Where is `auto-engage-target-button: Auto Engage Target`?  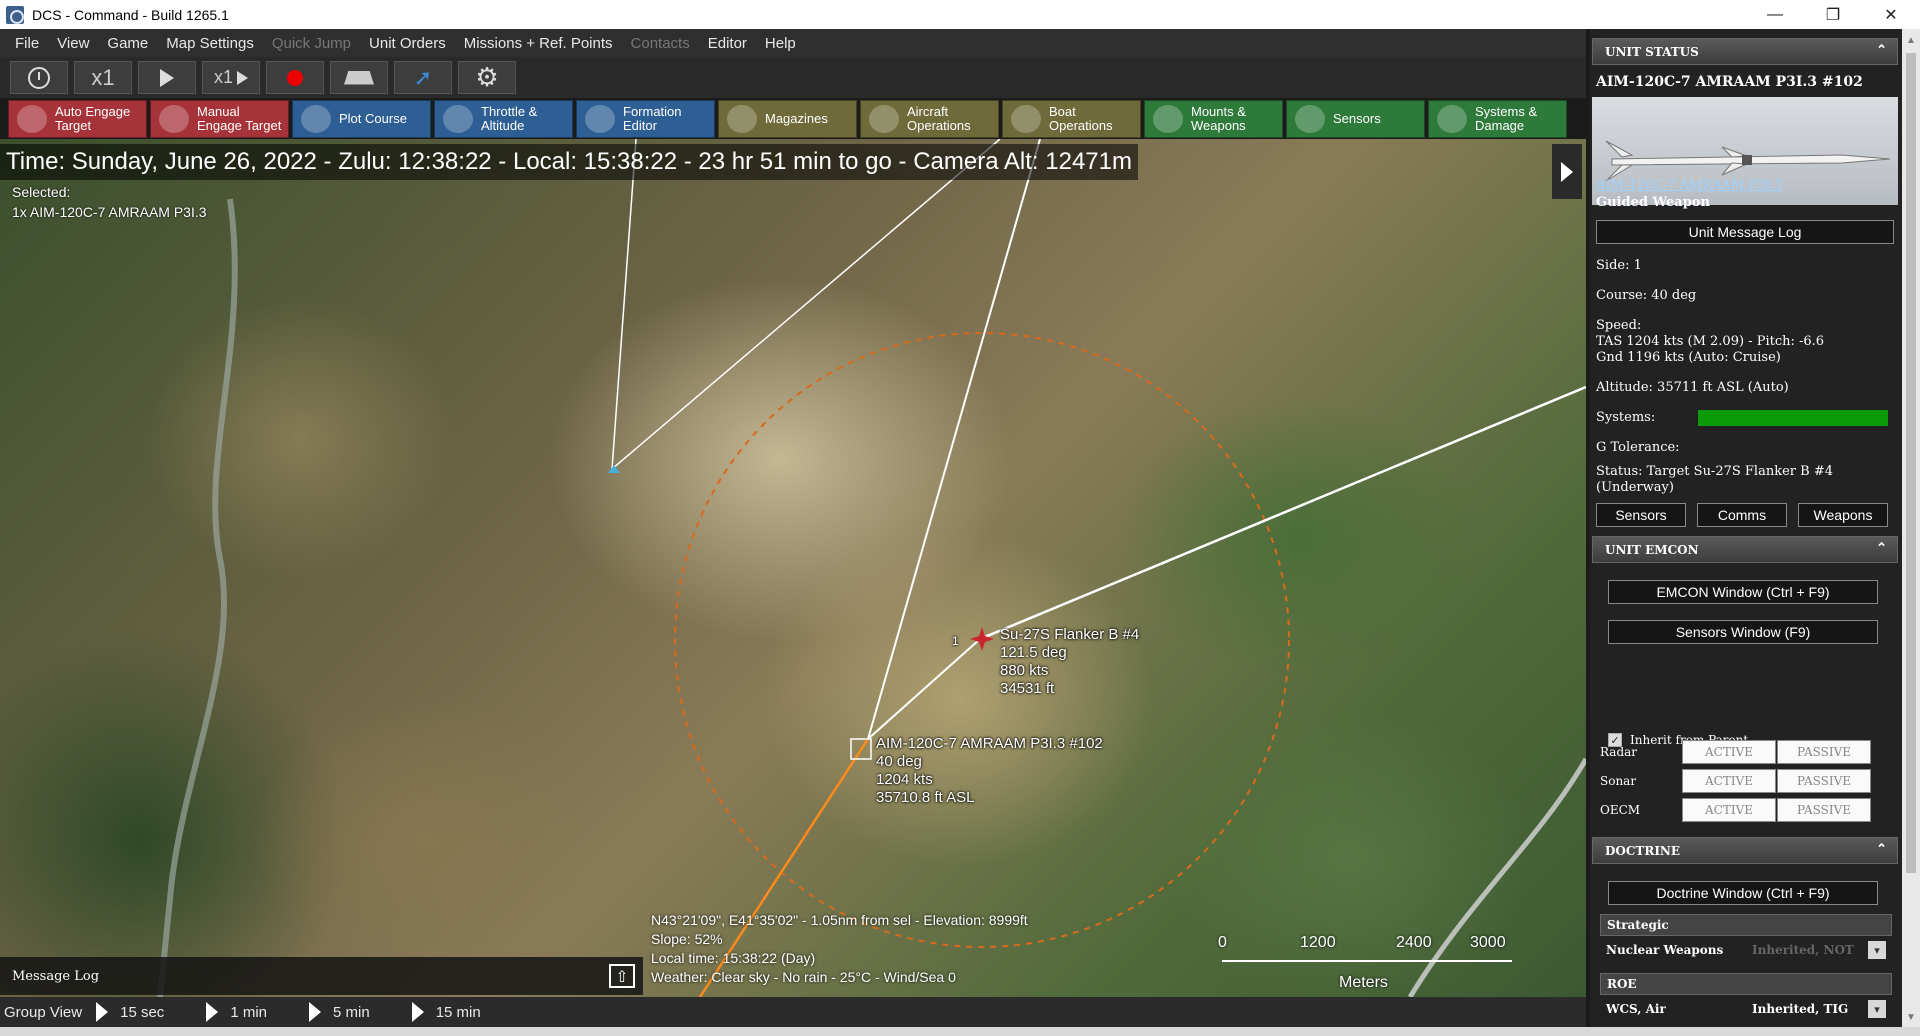
auto-engage-target-button: Auto Engage Target is located at coordinates (77, 119).